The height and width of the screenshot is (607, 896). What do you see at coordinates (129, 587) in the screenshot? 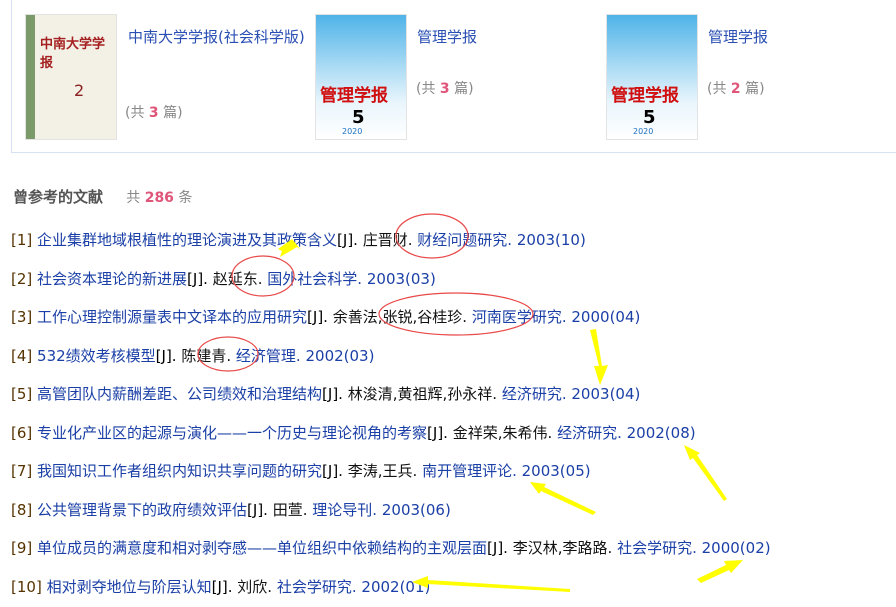
I see `reference-title-link: 相对剥夺地位与阶层认知` at bounding box center [129, 587].